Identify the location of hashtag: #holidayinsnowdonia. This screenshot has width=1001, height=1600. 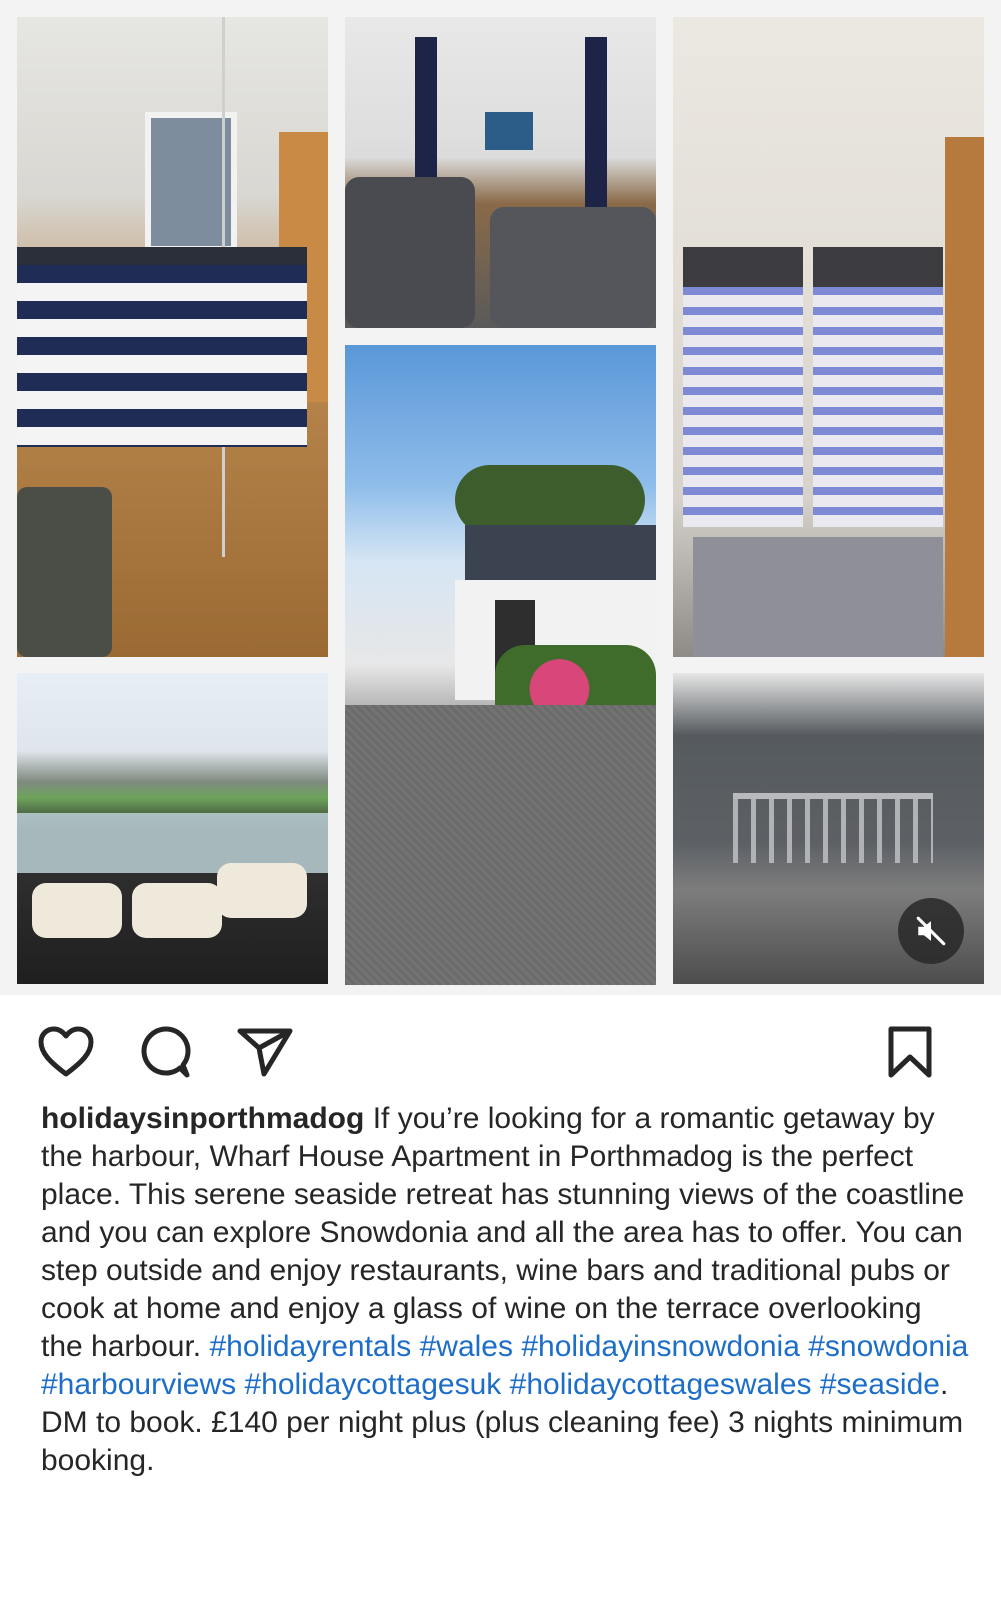
(660, 1346).